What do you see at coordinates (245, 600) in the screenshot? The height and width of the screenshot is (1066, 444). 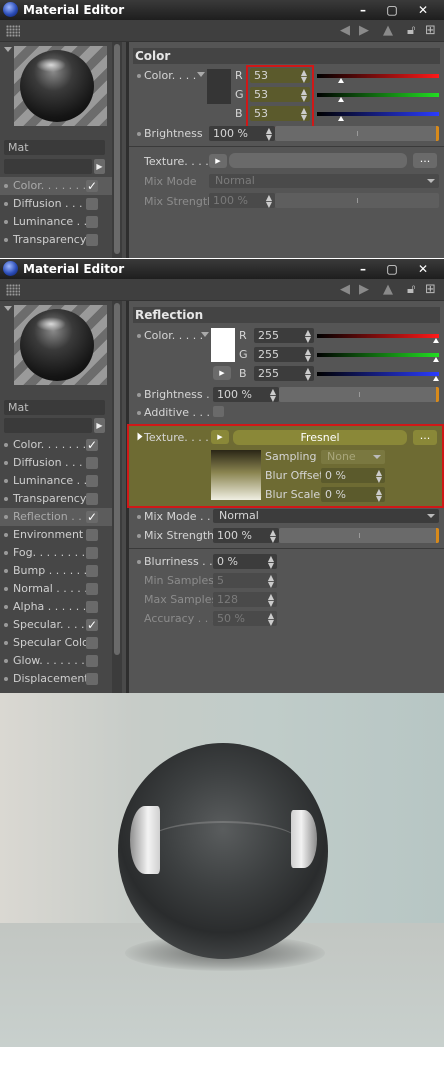 I see `max-samples-input: 128 ▲ ▼` at bounding box center [245, 600].